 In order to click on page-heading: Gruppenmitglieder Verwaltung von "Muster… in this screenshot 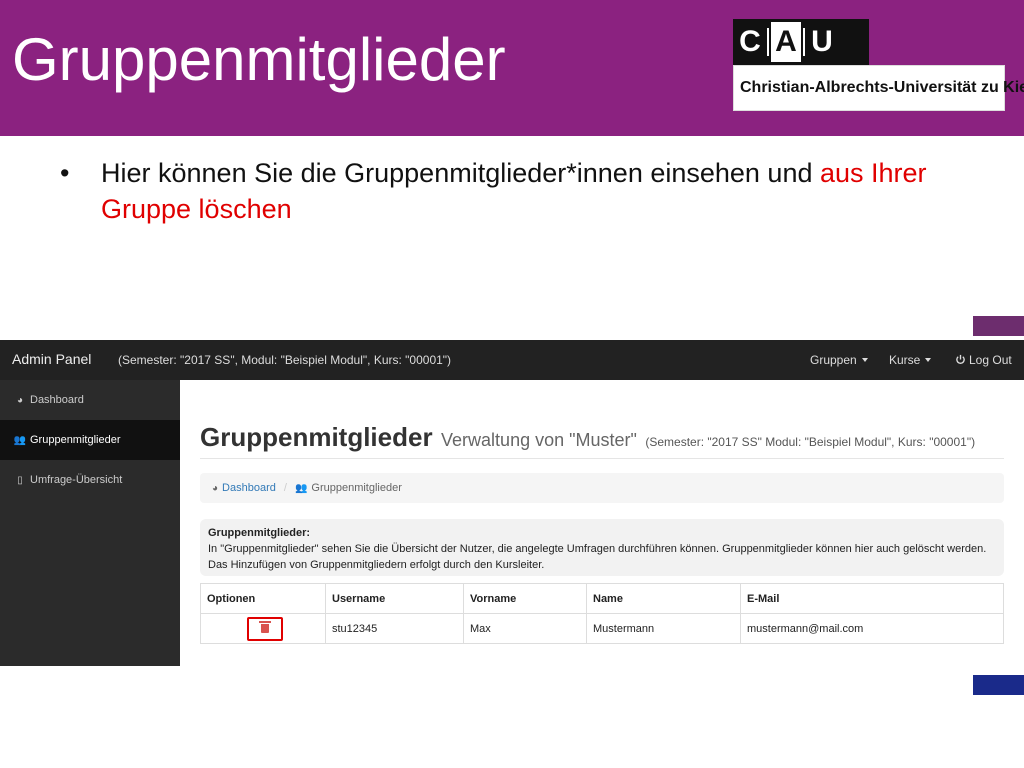, I will do `click(587, 437)`.